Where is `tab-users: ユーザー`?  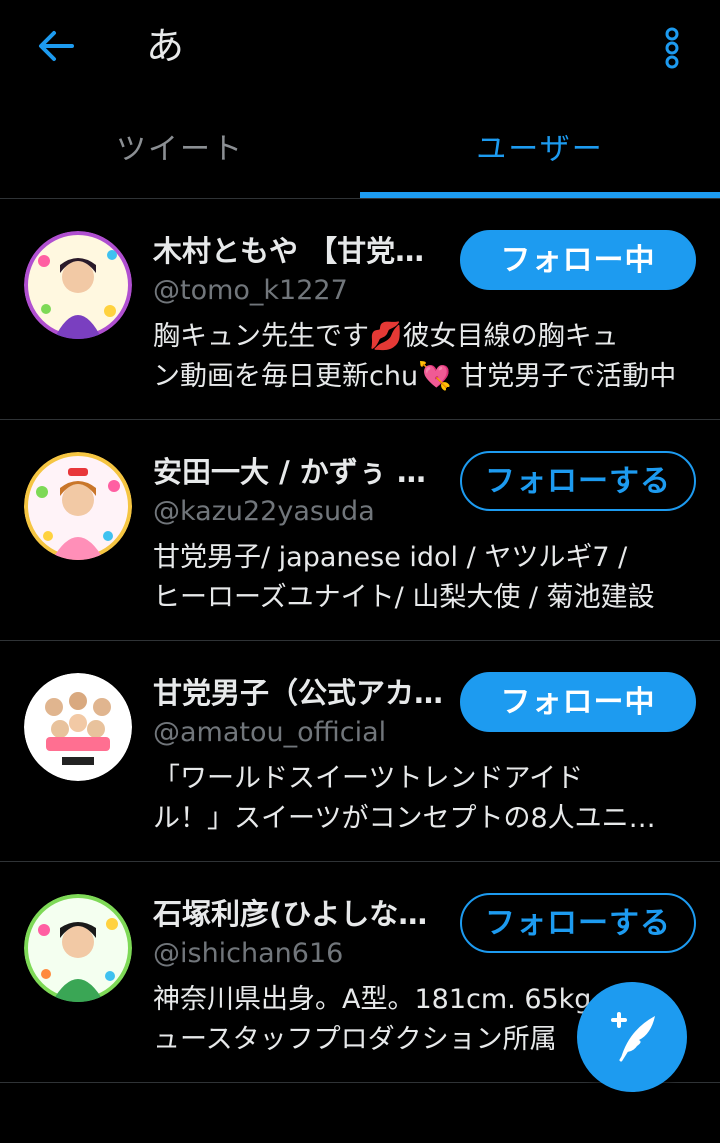 tab-users: ユーザー is located at coordinates (540, 149).